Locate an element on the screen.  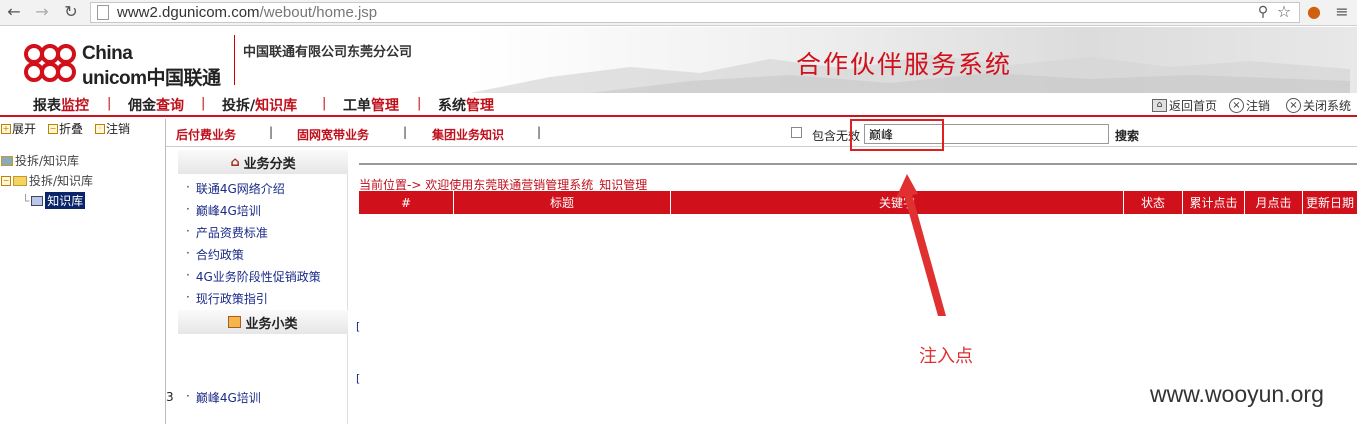
collapse-button: − 折叠 is located at coordinates (65, 128).